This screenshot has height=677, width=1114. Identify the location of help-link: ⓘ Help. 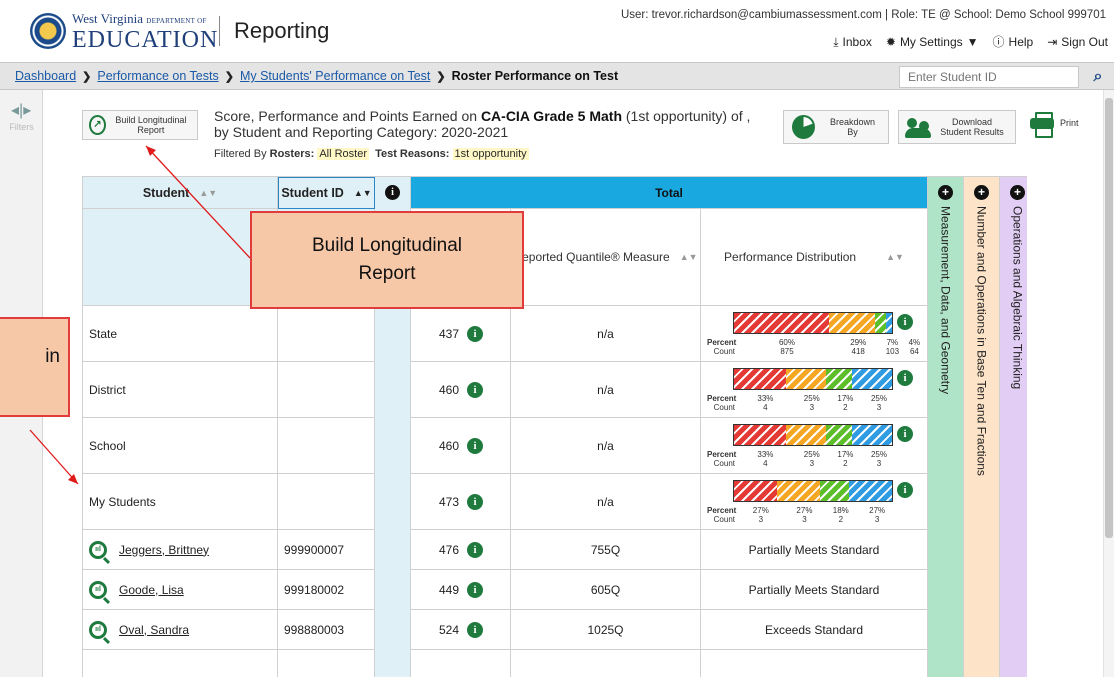
(1013, 42).